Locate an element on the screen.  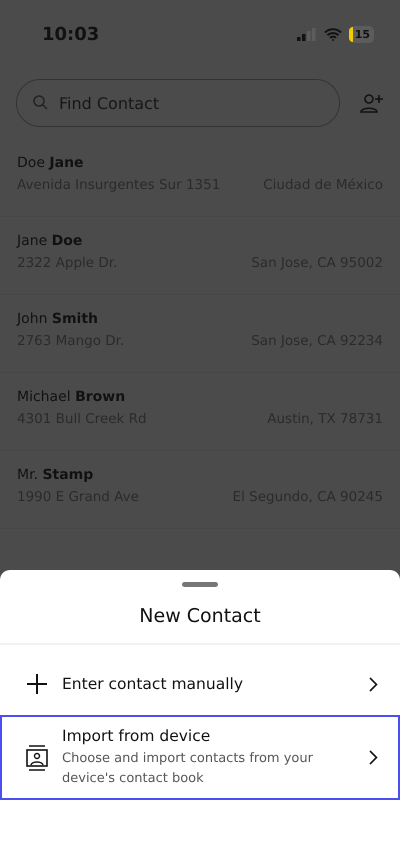
contact-card-icon is located at coordinates (37, 757).